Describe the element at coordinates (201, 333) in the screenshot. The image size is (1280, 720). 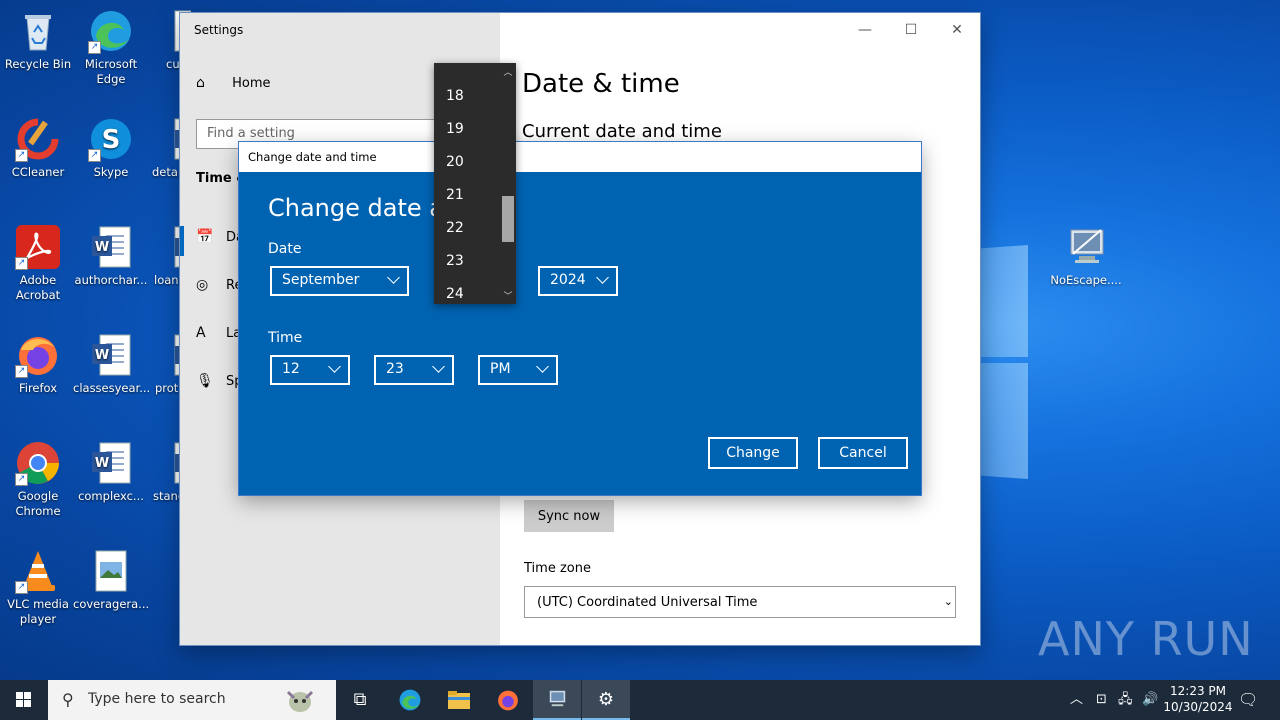
I see `language-icon: A` at that location.